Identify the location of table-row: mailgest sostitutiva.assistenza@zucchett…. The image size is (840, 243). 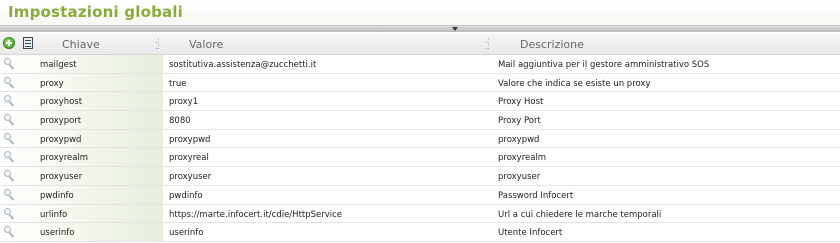
(420, 64).